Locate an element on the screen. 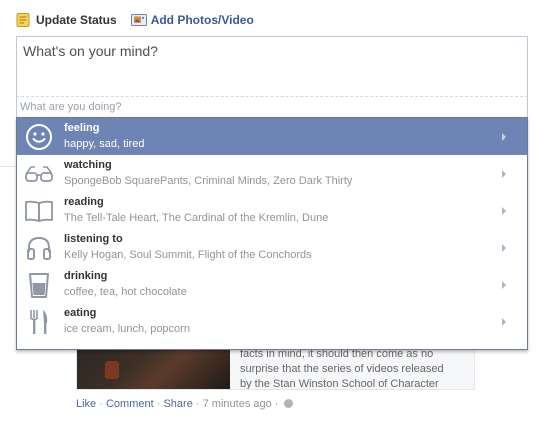  feed-divider is located at coordinates (8, 166).